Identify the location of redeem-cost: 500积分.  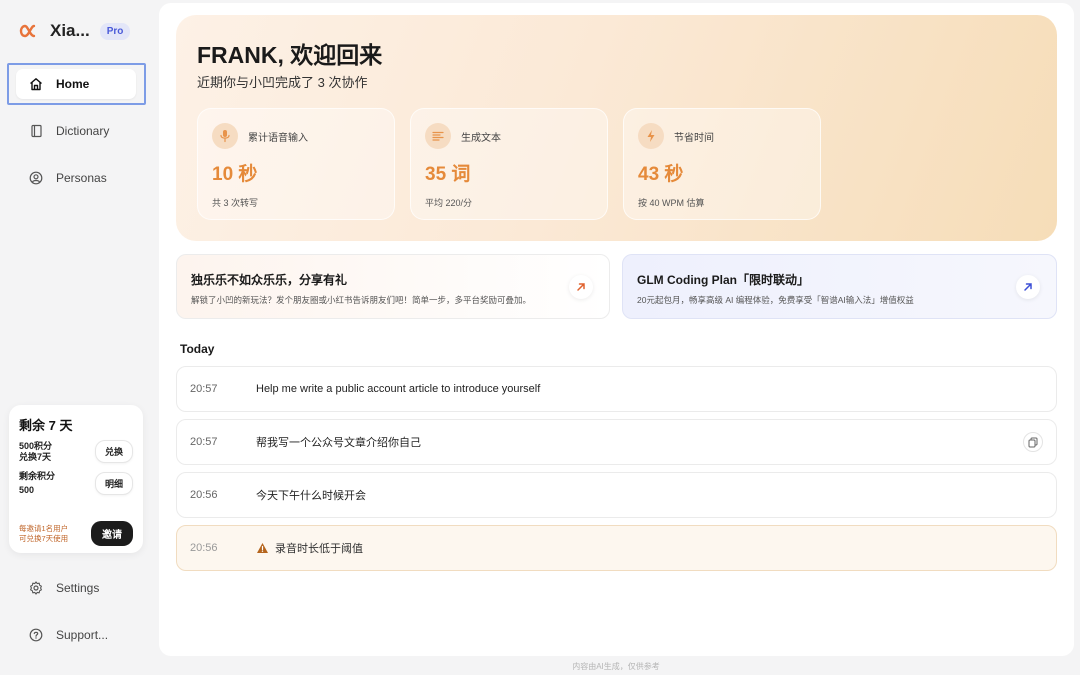
(36, 445).